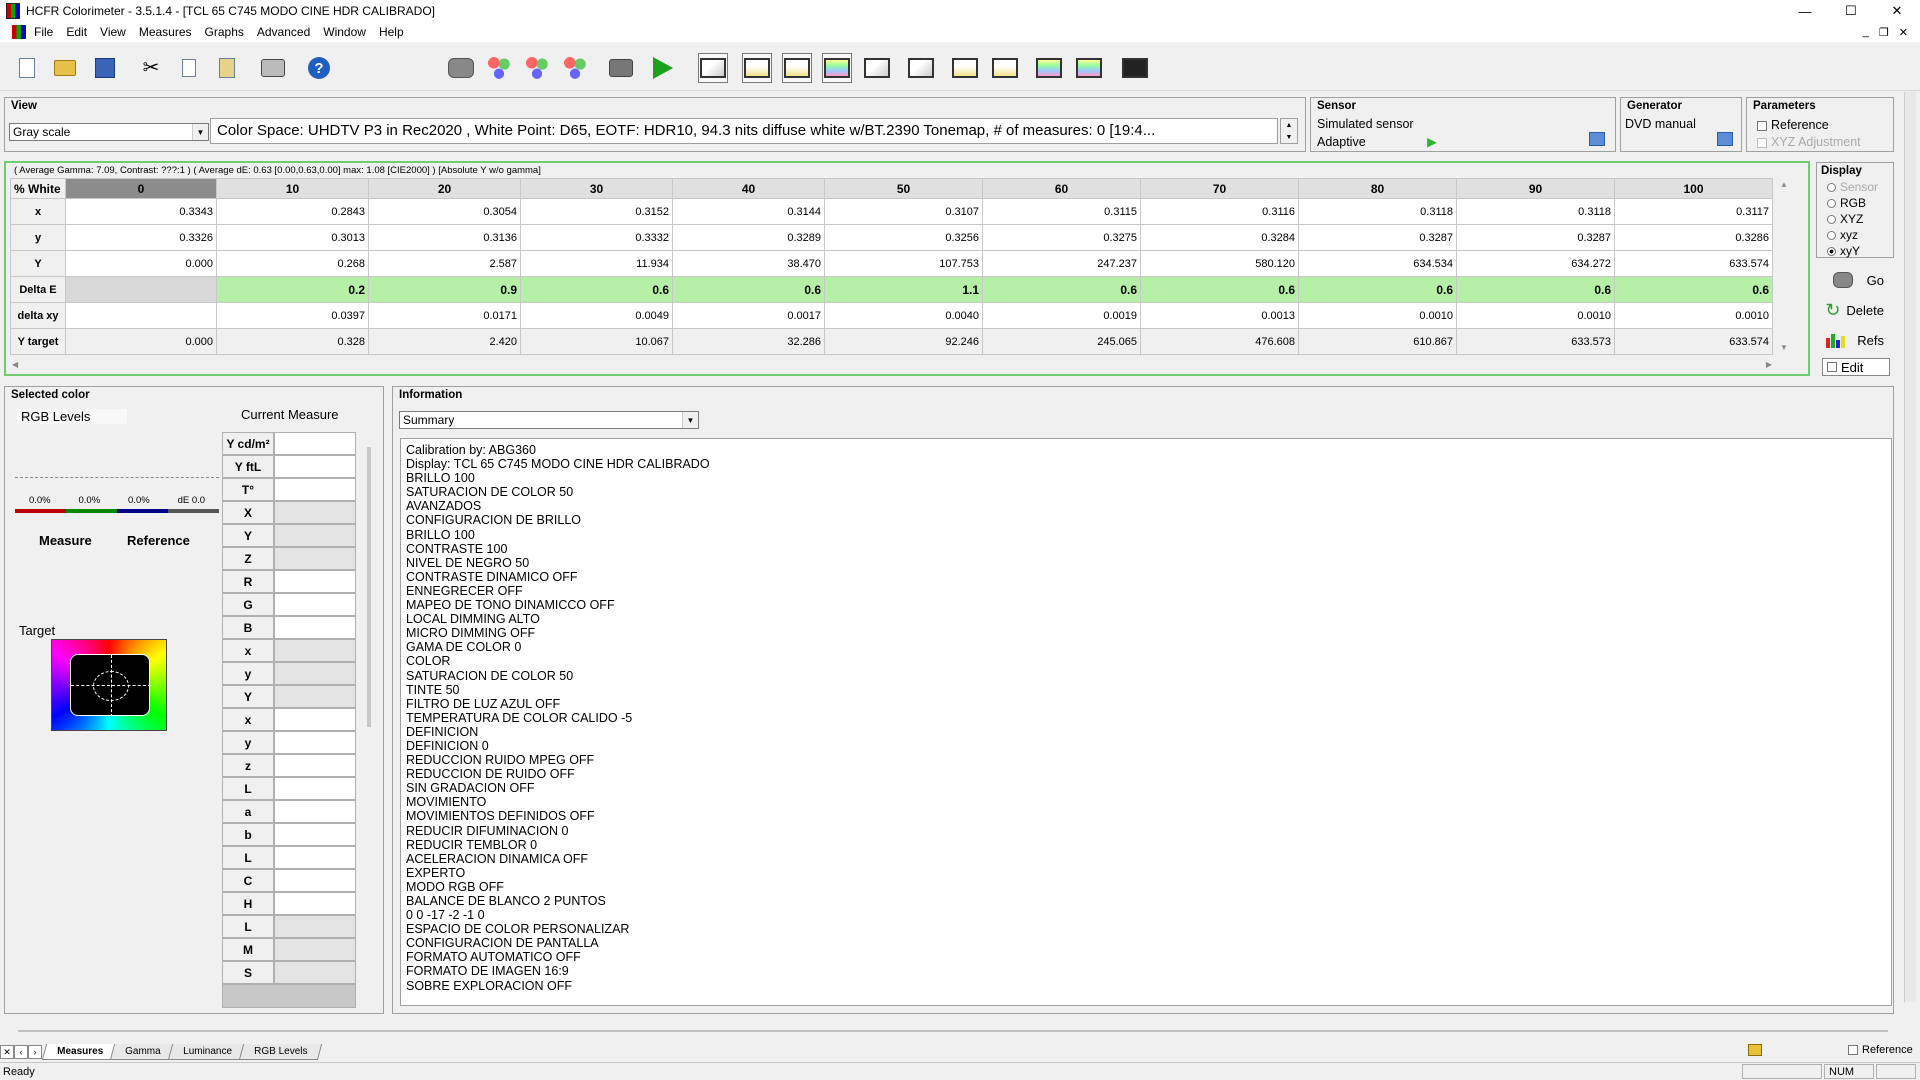 This screenshot has width=1920, height=1080. Describe the element at coordinates (1377, 341) in the screenshot. I see `grid-cell: 610.867` at that location.